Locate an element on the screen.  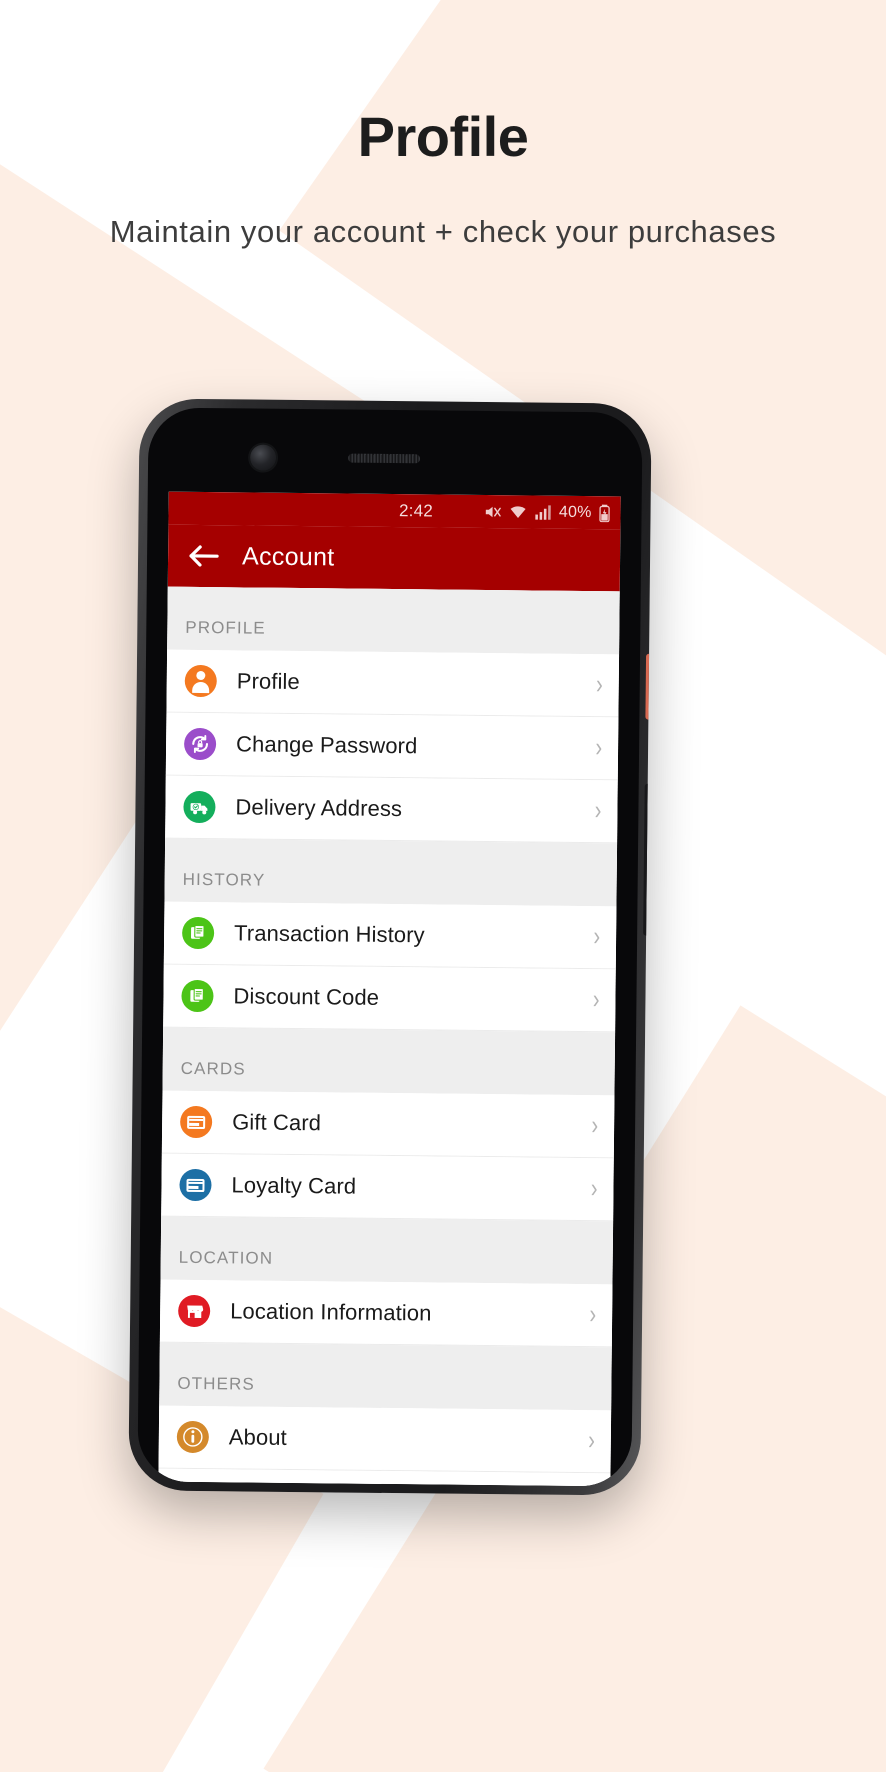
front-camera-icon is located at coordinates (263, 457).